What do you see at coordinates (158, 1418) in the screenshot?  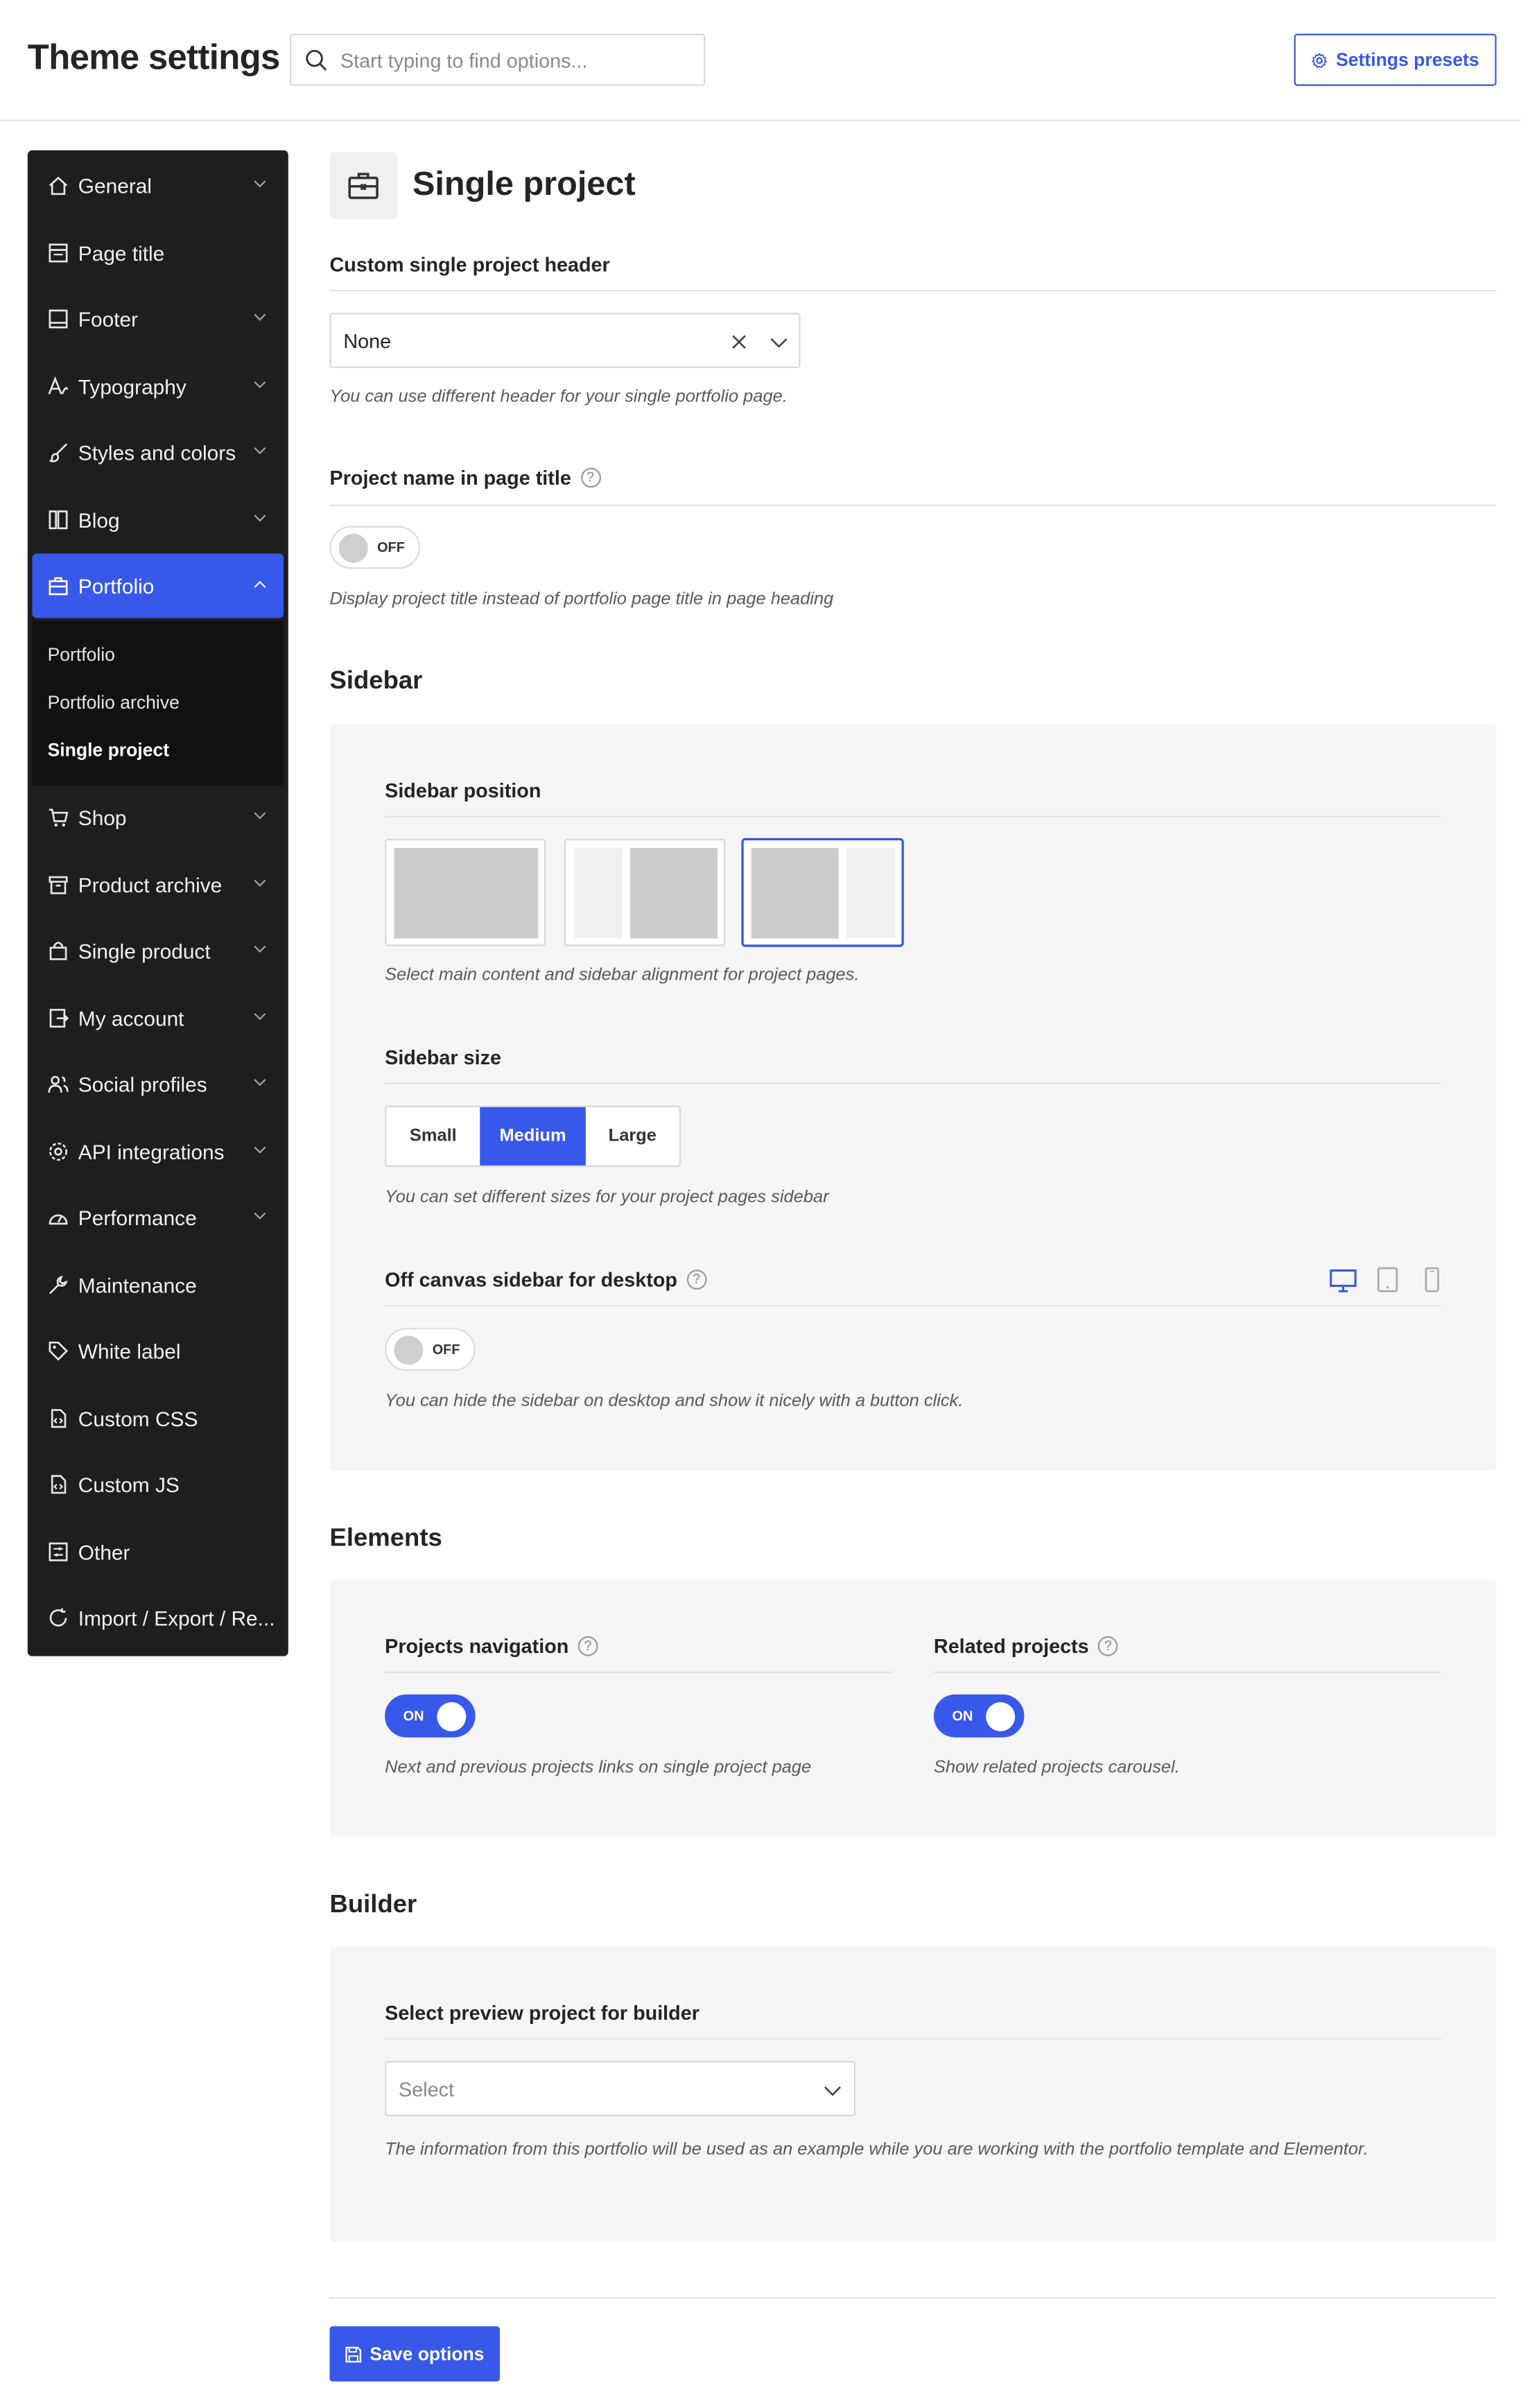 I see `sidebar-item-custom-css: Custom CSS` at bounding box center [158, 1418].